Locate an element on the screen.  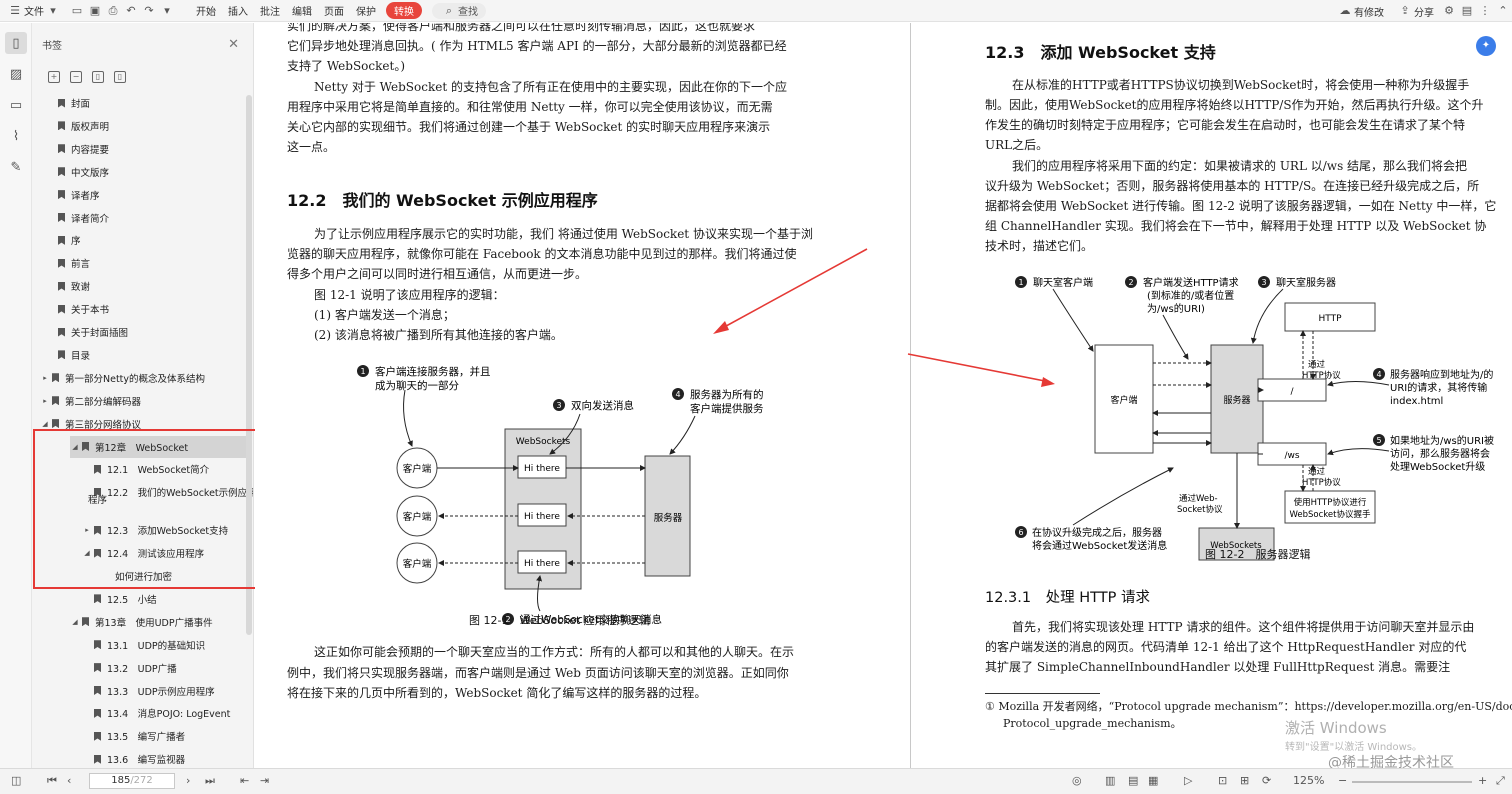
eye-protect-icon: ◎ is located at coordinates (1077, 780).